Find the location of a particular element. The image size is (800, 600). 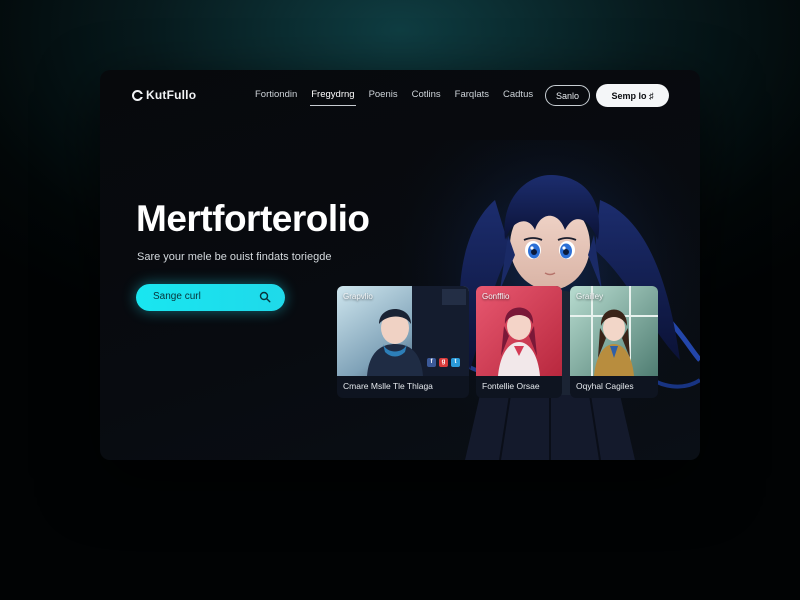

portfolio-card: Grailley Oqyhal Cagiles is located at coordinates (614, 342).